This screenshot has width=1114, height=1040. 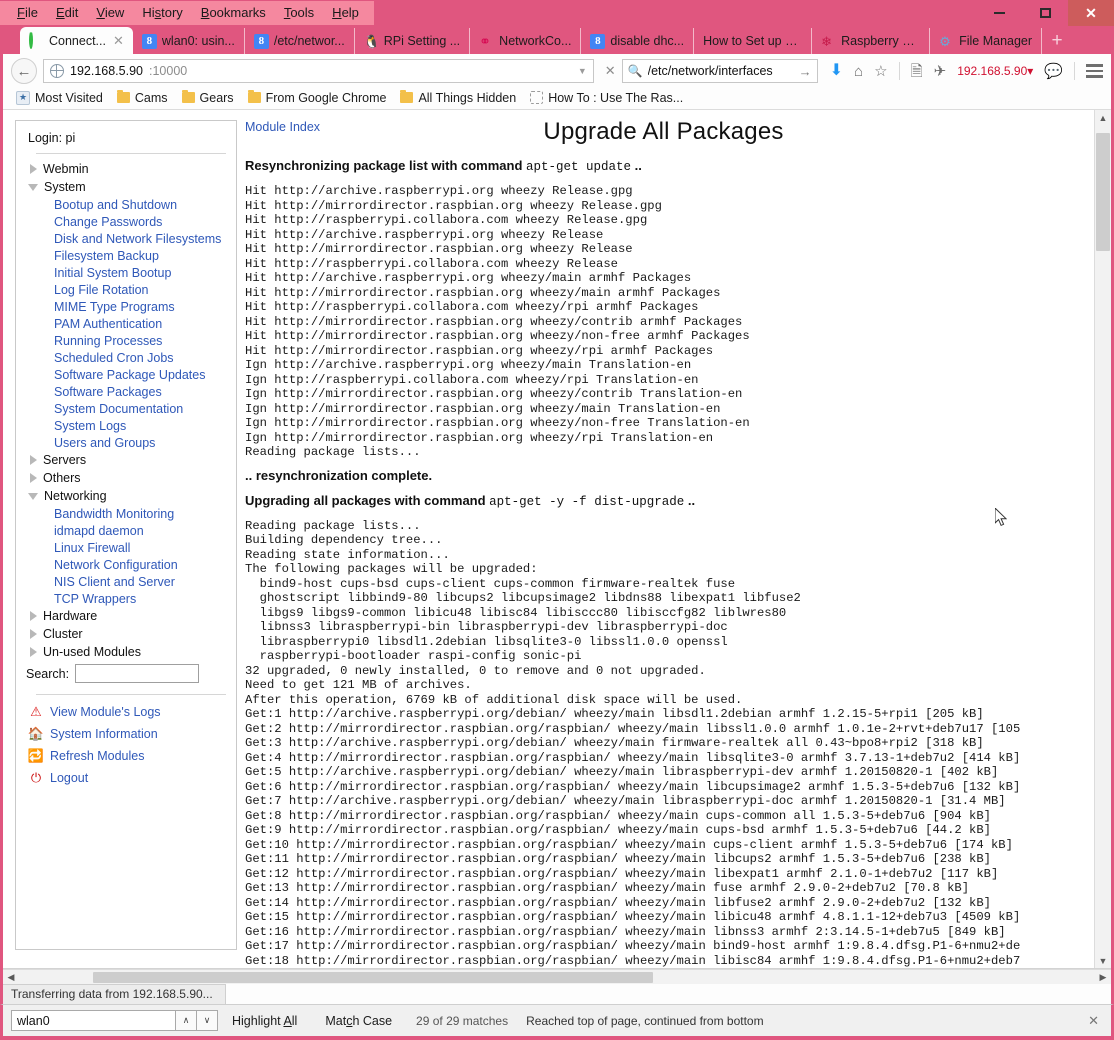 What do you see at coordinates (127, 496) in the screenshot?
I see `sidebar-category-networking: Networking` at bounding box center [127, 496].